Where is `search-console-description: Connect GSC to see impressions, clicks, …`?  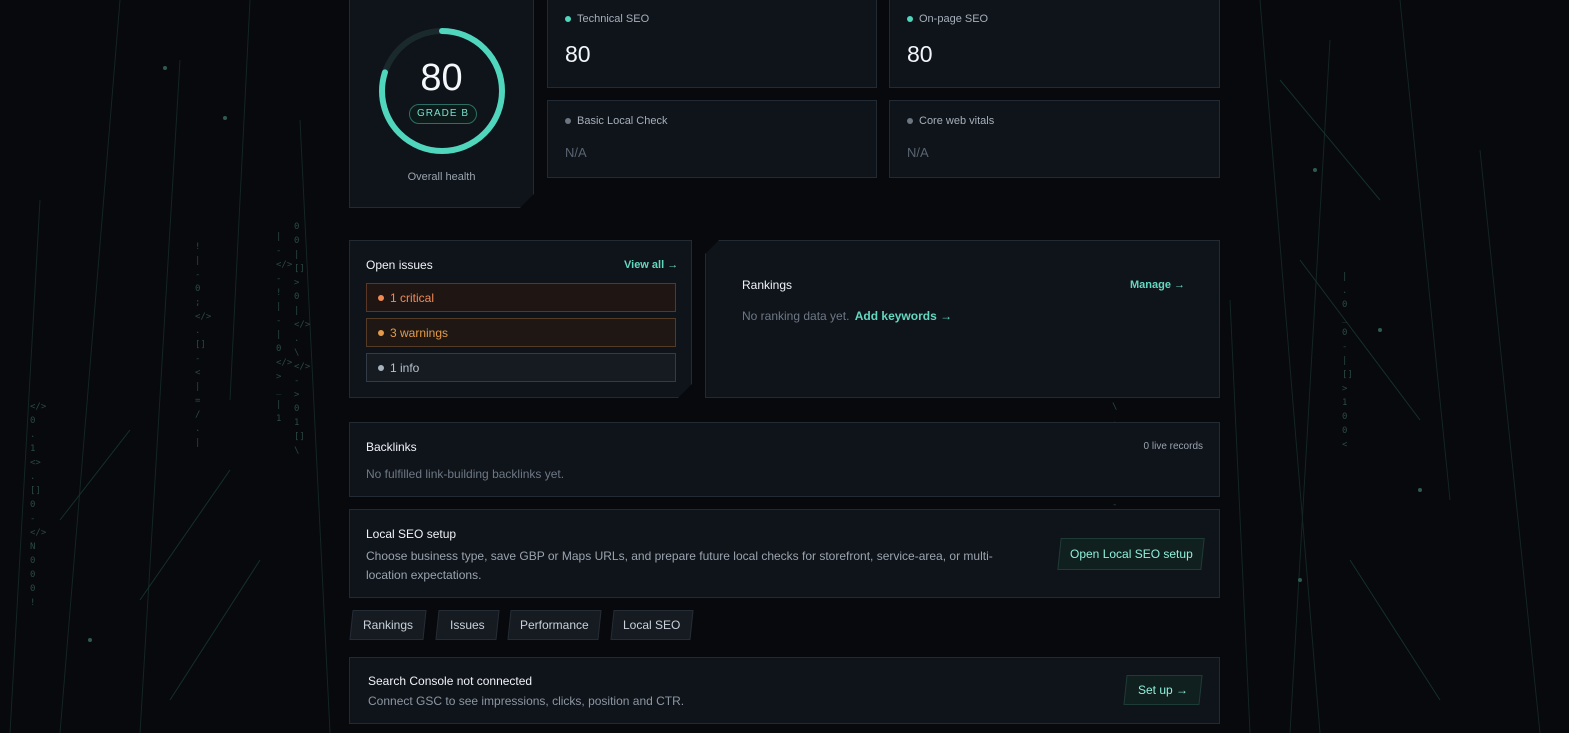
search-console-description: Connect GSC to see impressions, clicks, … is located at coordinates (526, 701).